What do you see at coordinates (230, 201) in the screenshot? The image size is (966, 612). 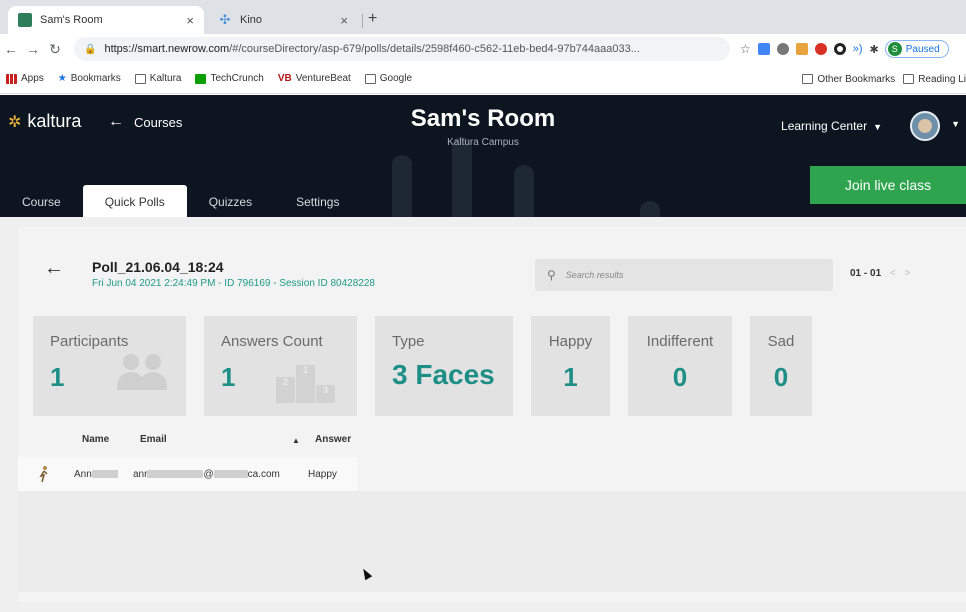 I see `tab-quizzes: Quizzes` at bounding box center [230, 201].